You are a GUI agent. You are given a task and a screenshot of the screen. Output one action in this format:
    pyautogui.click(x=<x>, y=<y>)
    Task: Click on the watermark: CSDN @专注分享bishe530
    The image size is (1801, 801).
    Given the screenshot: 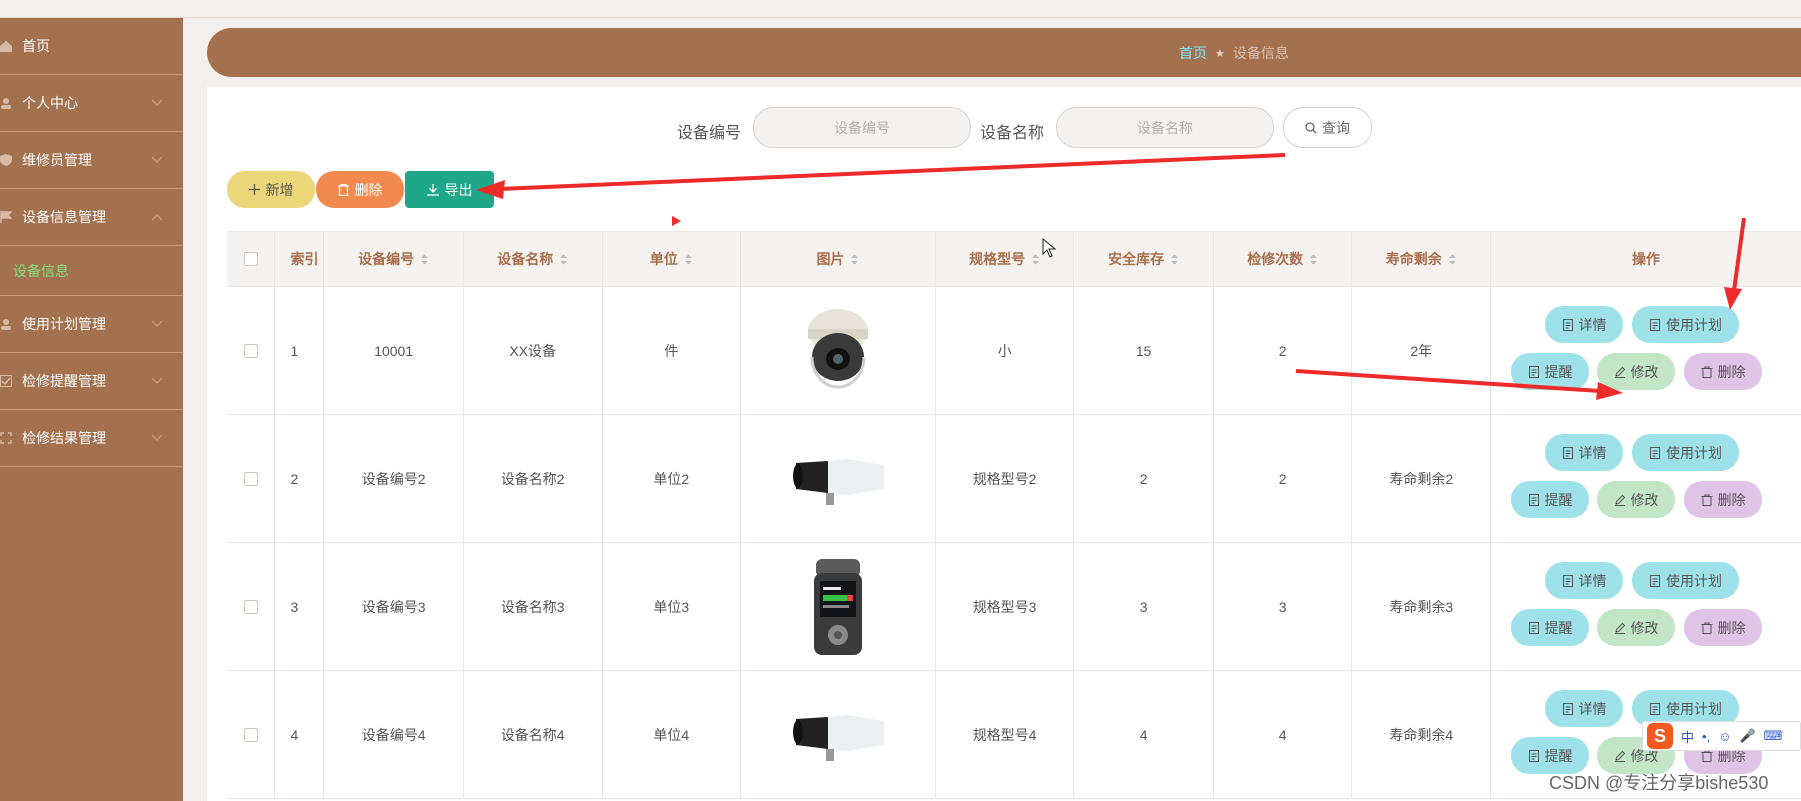 What is the action you would take?
    pyautogui.click(x=1659, y=783)
    